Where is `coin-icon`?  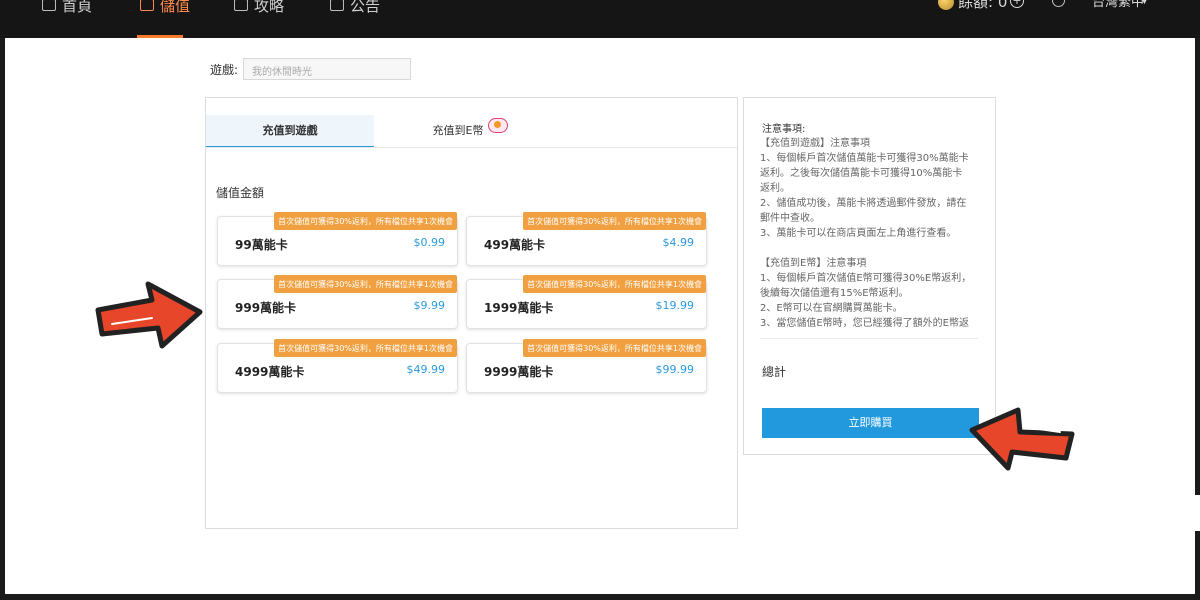
coin-icon is located at coordinates (946, 5).